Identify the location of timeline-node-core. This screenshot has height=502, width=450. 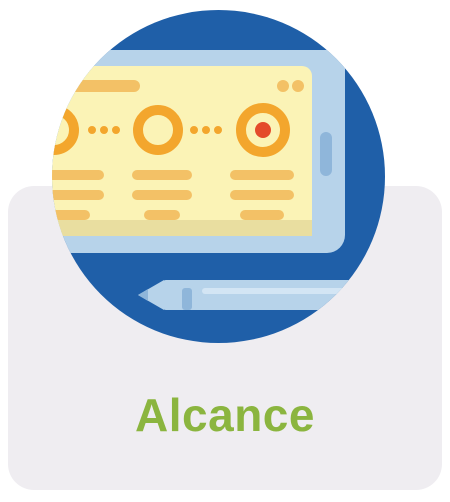
(263, 130).